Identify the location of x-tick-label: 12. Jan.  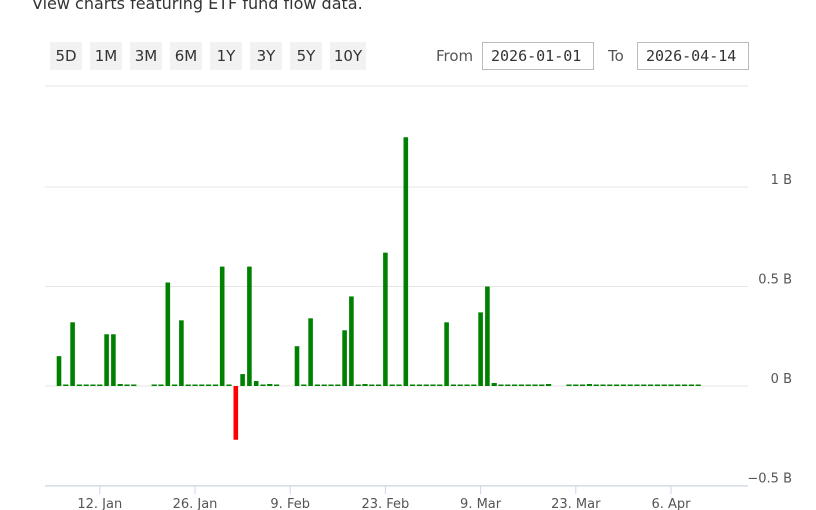
(99, 503).